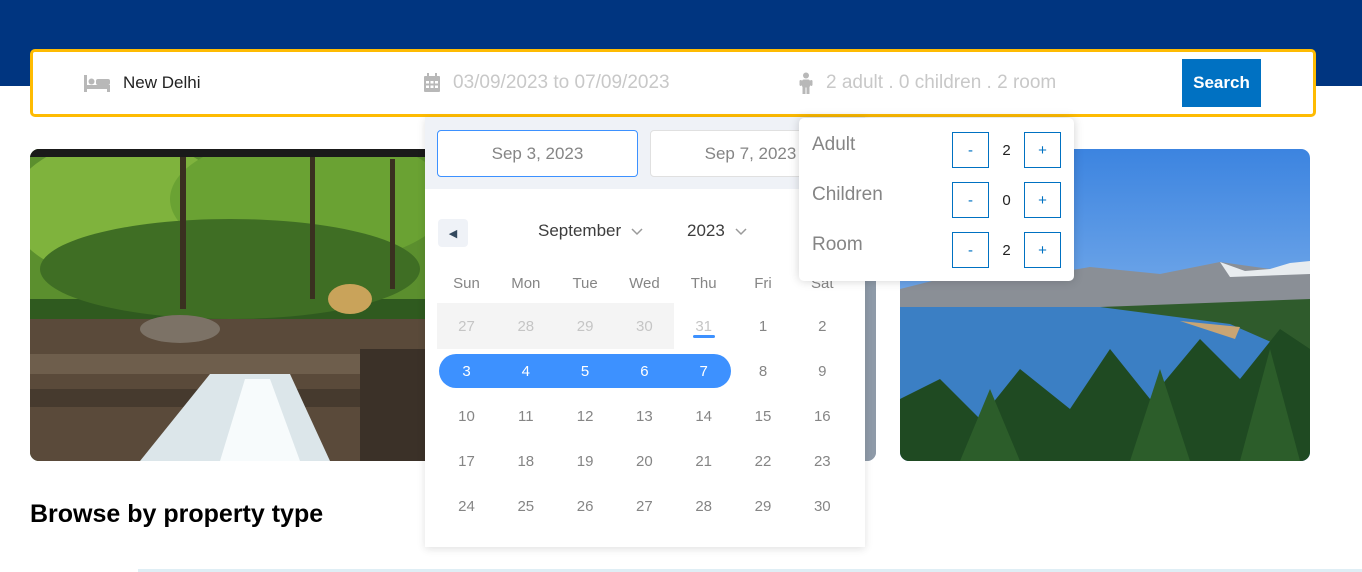 This screenshot has width=1362, height=572. Describe the element at coordinates (526, 283) in the screenshot. I see `weekday-header: Mon` at that location.